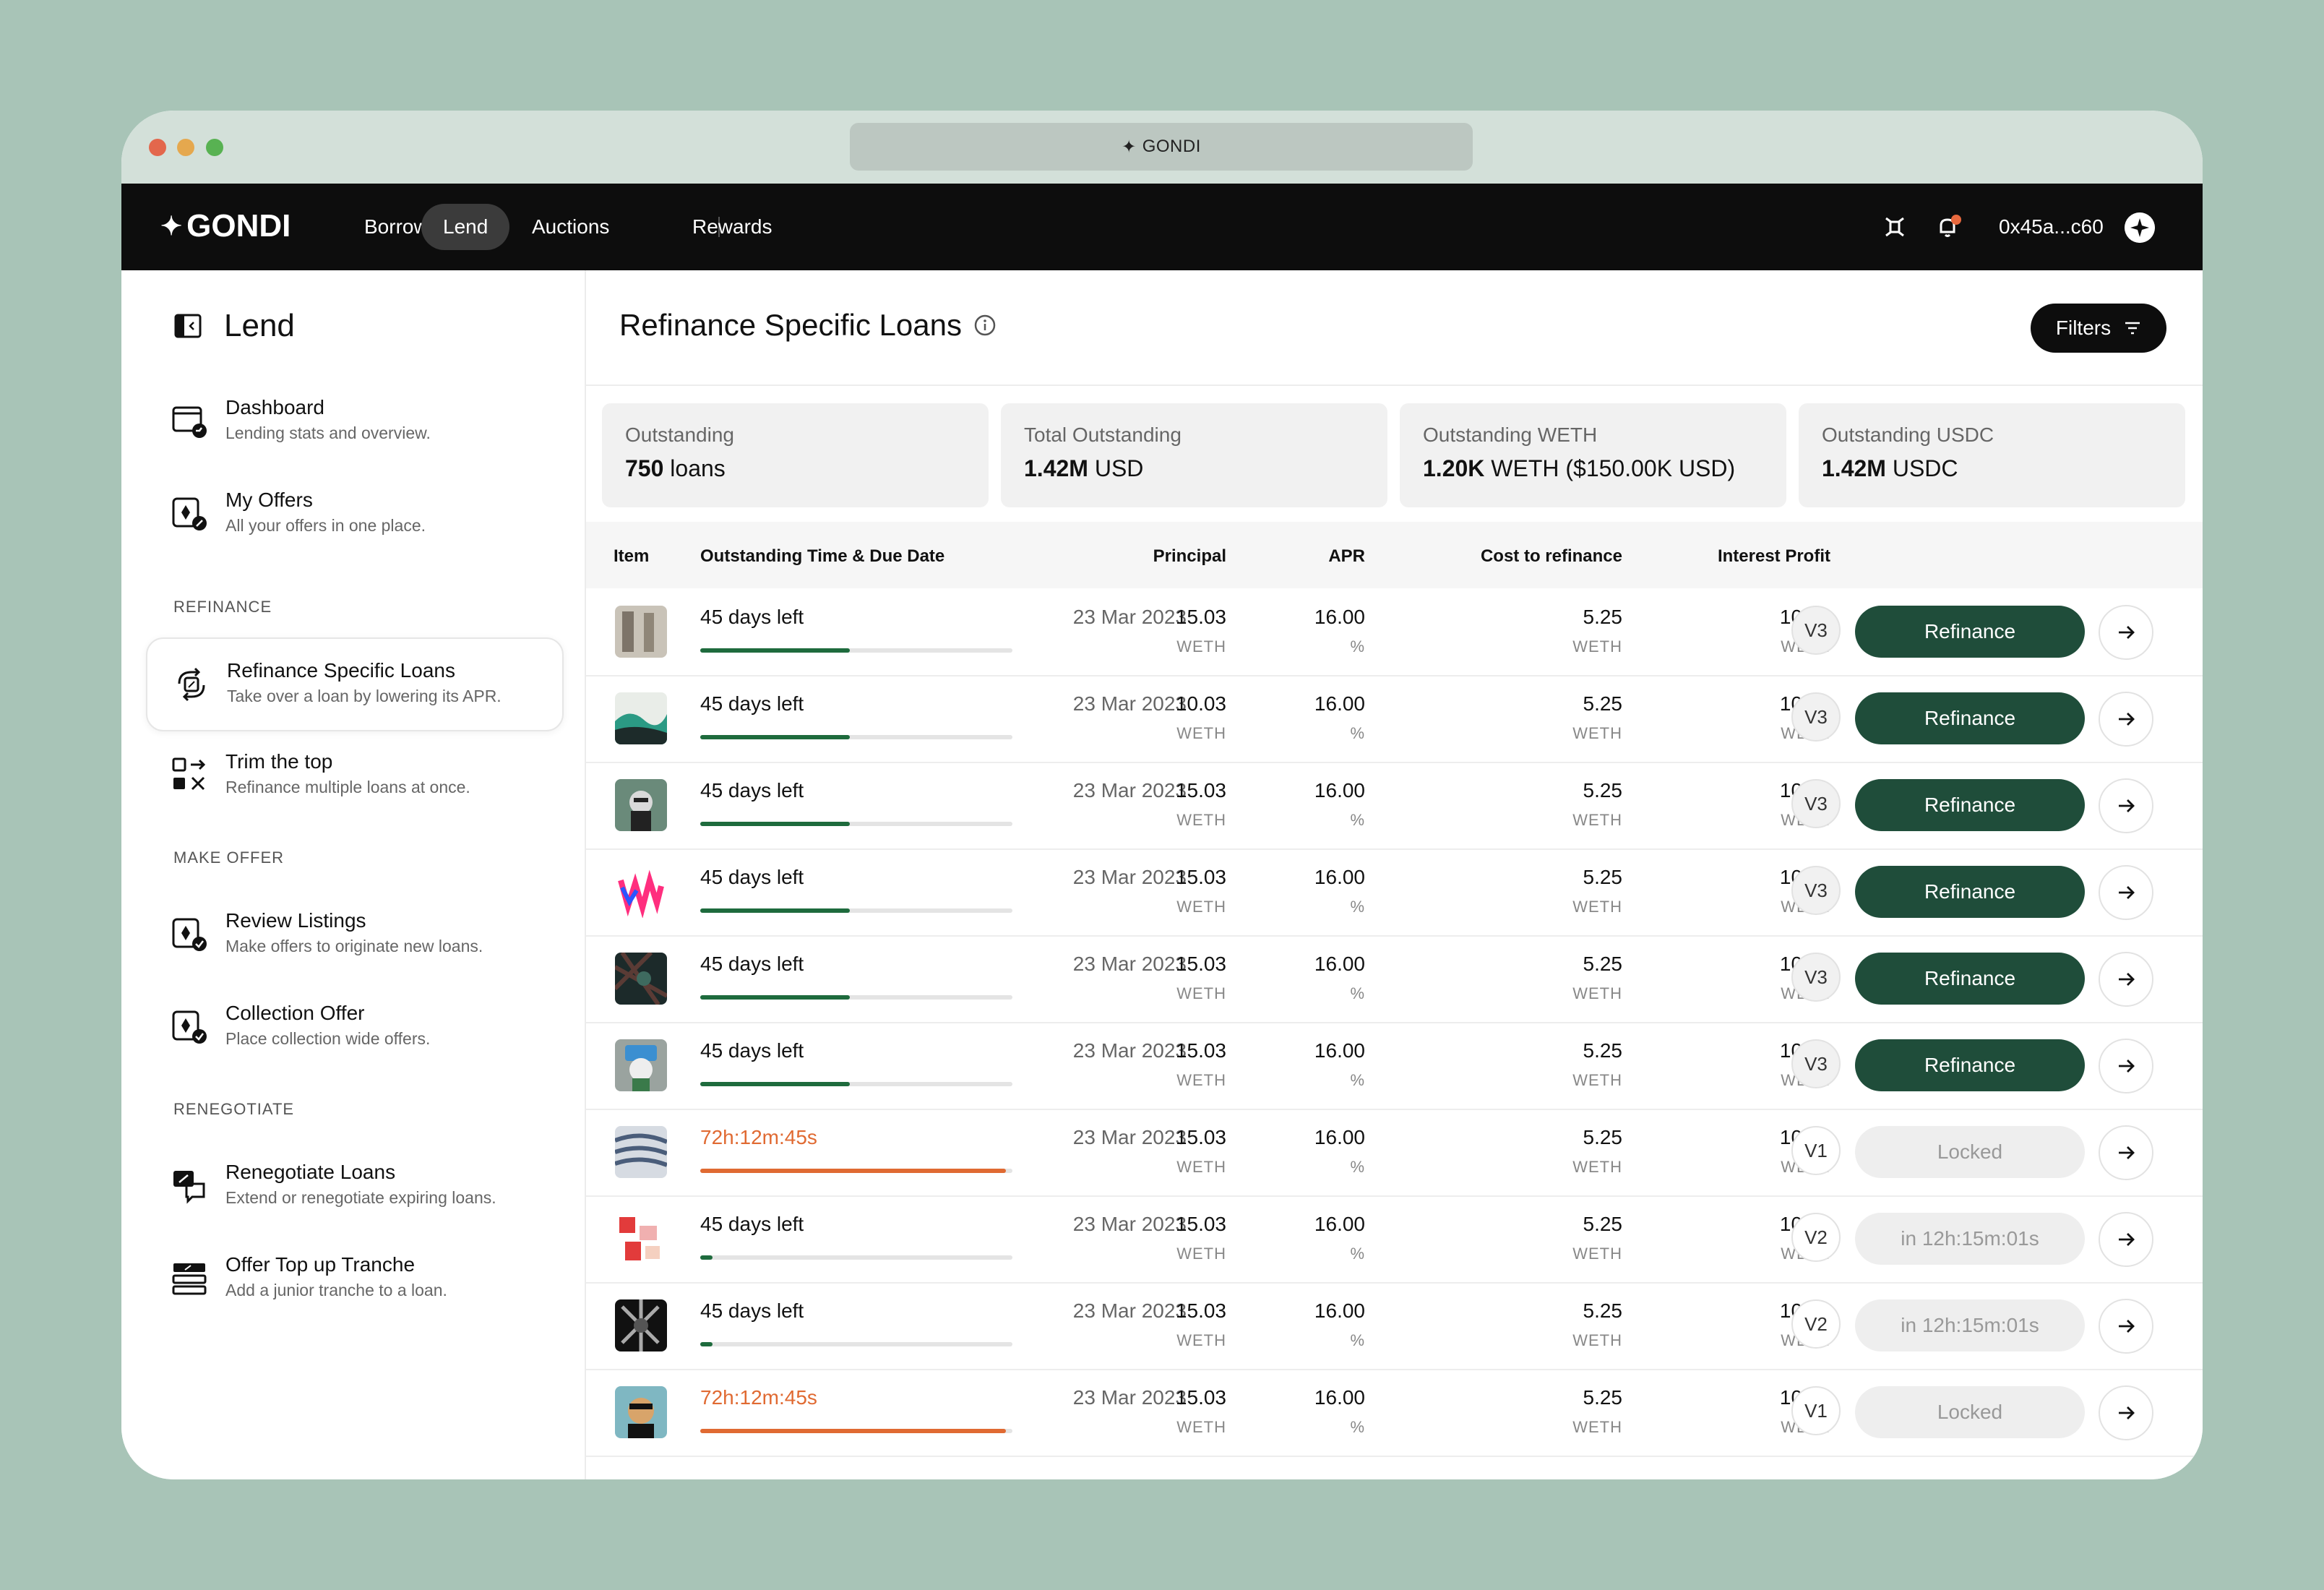 Image resolution: width=2324 pixels, height=1590 pixels. Describe the element at coordinates (214, 147) in the screenshot. I see `maximize-window-button` at that location.